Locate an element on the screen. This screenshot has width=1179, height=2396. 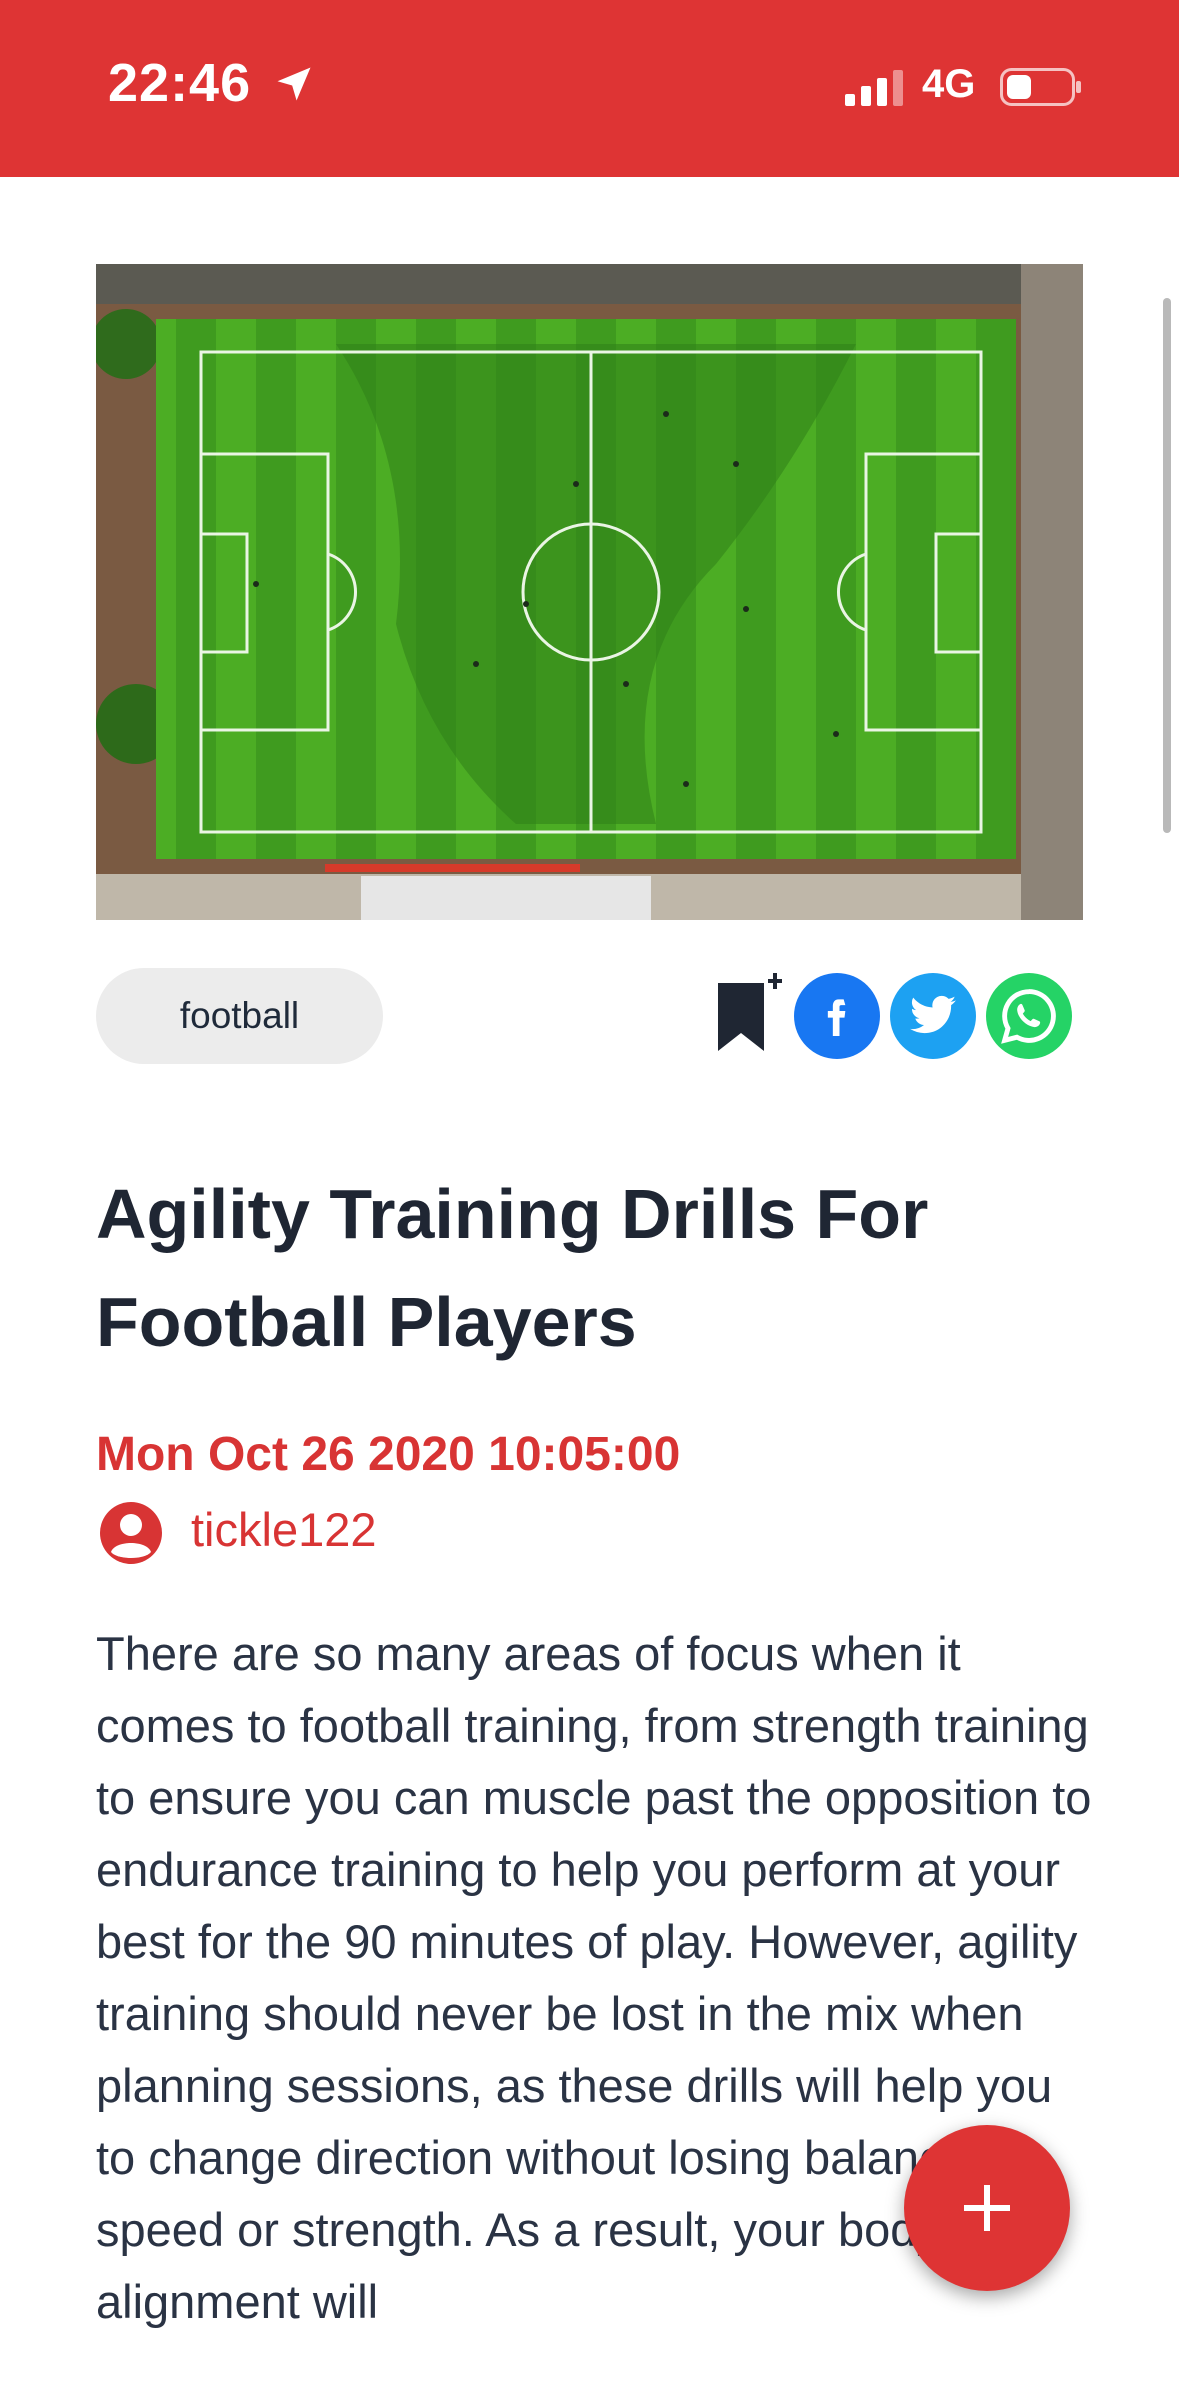
status-bar: 22:46 4G is located at coordinates (589, 88).